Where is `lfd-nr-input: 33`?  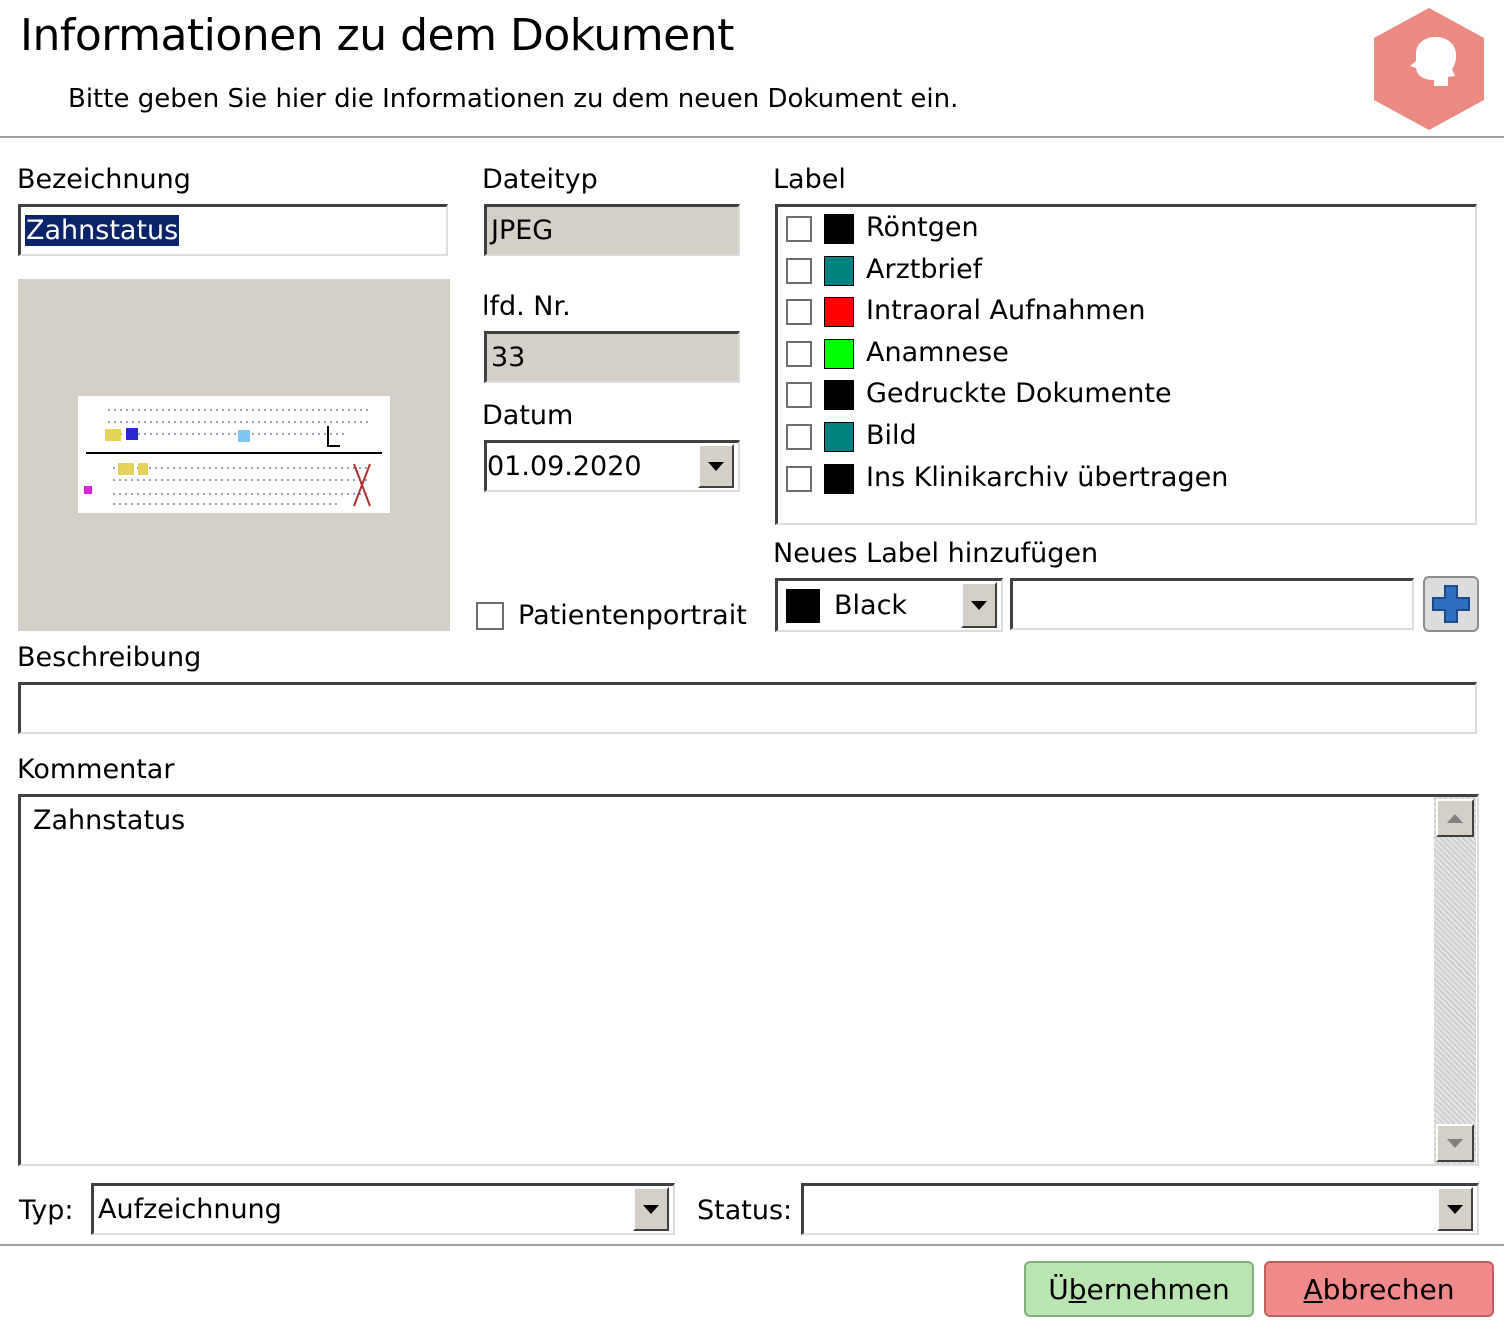
lfd-nr-input: 33 is located at coordinates (612, 357).